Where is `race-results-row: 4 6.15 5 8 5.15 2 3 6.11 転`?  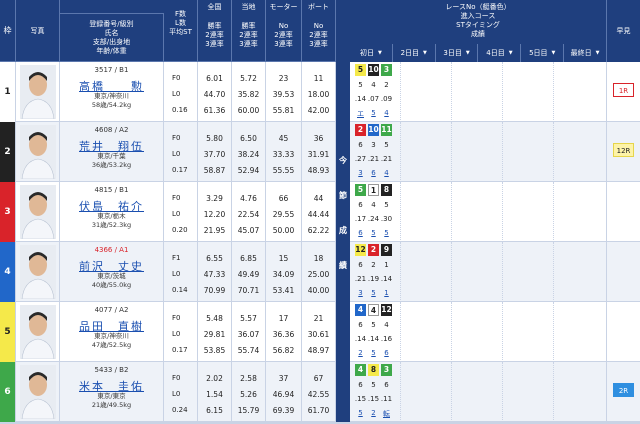 race-results-row: 4 6.15 5 8 5.15 2 3 6.11 転 is located at coordinates (478, 392).